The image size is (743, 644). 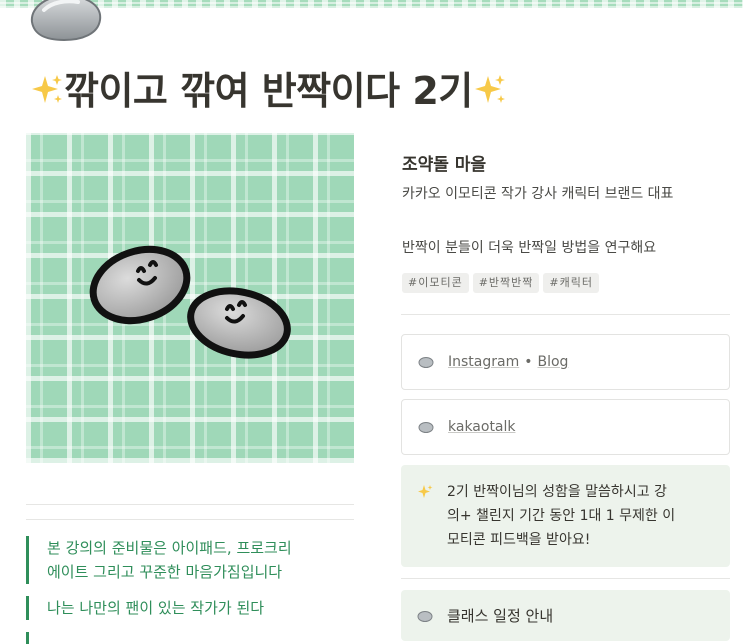 I want to click on schedule-callout: 클래스 일정 안내, so click(x=565, y=615).